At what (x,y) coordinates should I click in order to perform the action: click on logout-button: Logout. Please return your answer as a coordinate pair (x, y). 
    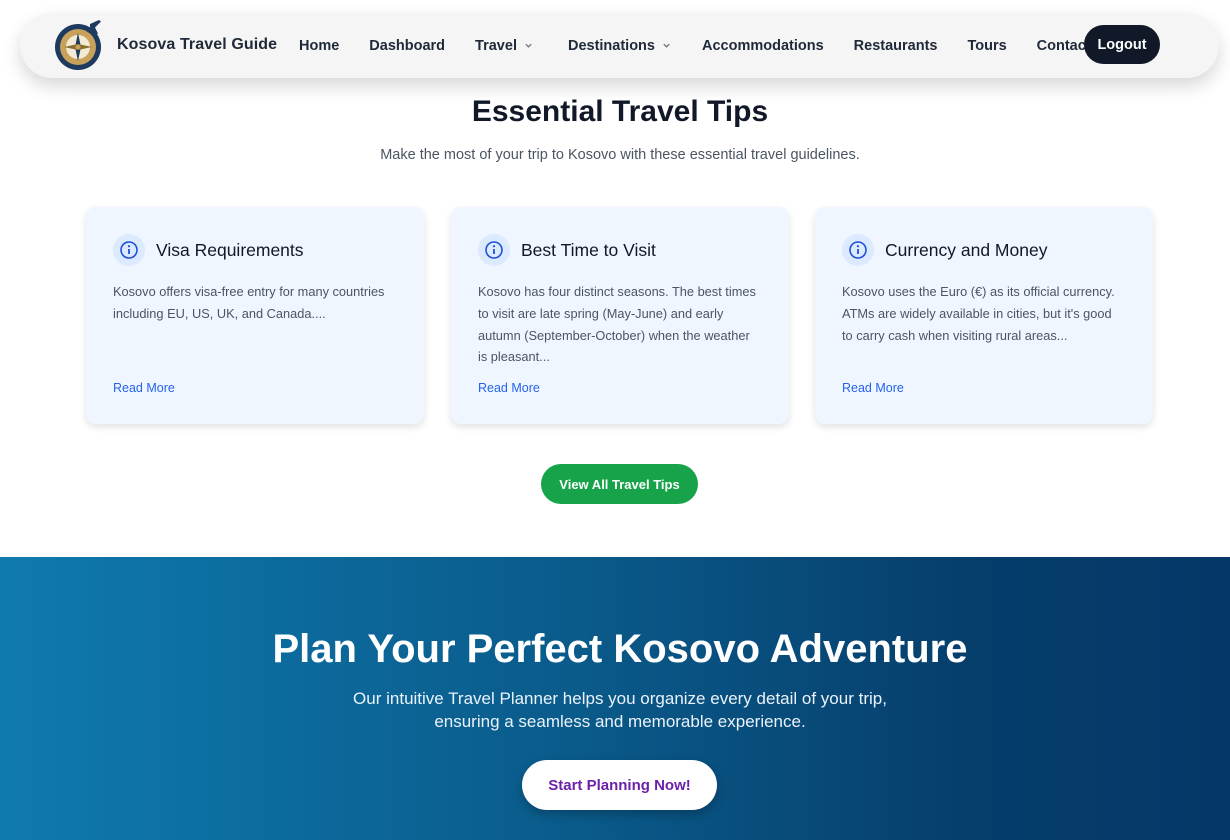
    Looking at the image, I should click on (1122, 44).